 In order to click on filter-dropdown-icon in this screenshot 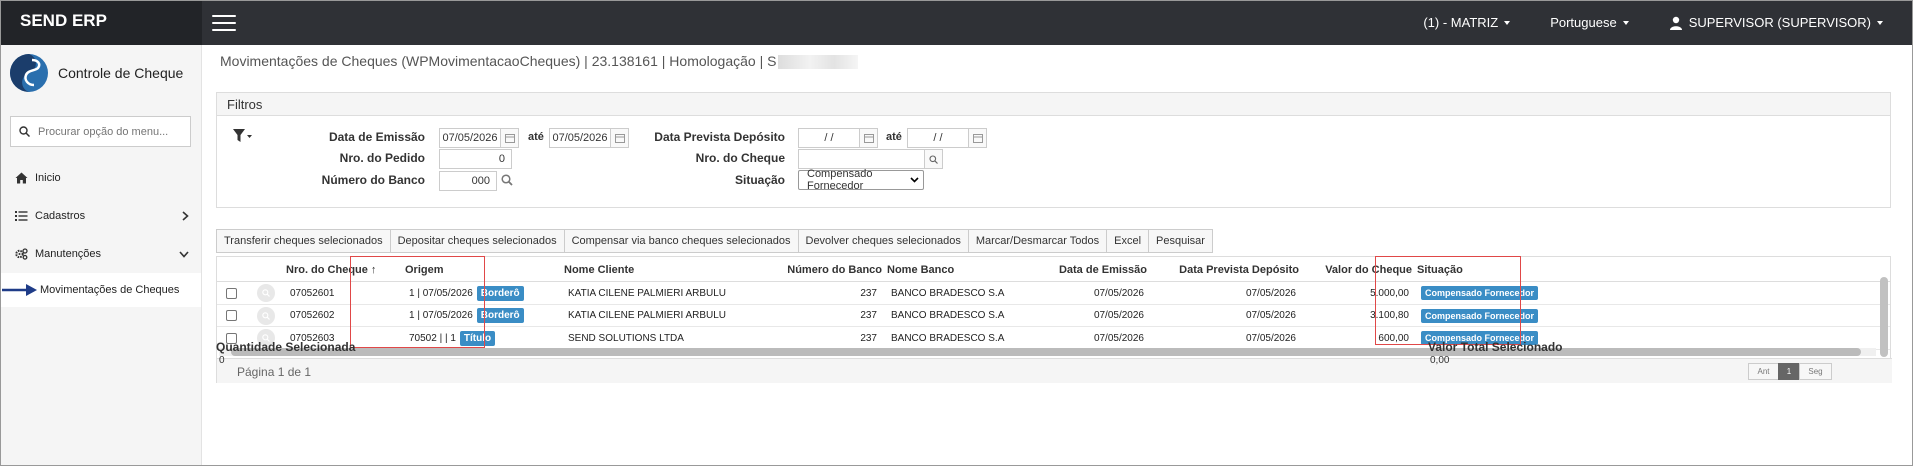, I will do `click(243, 136)`.